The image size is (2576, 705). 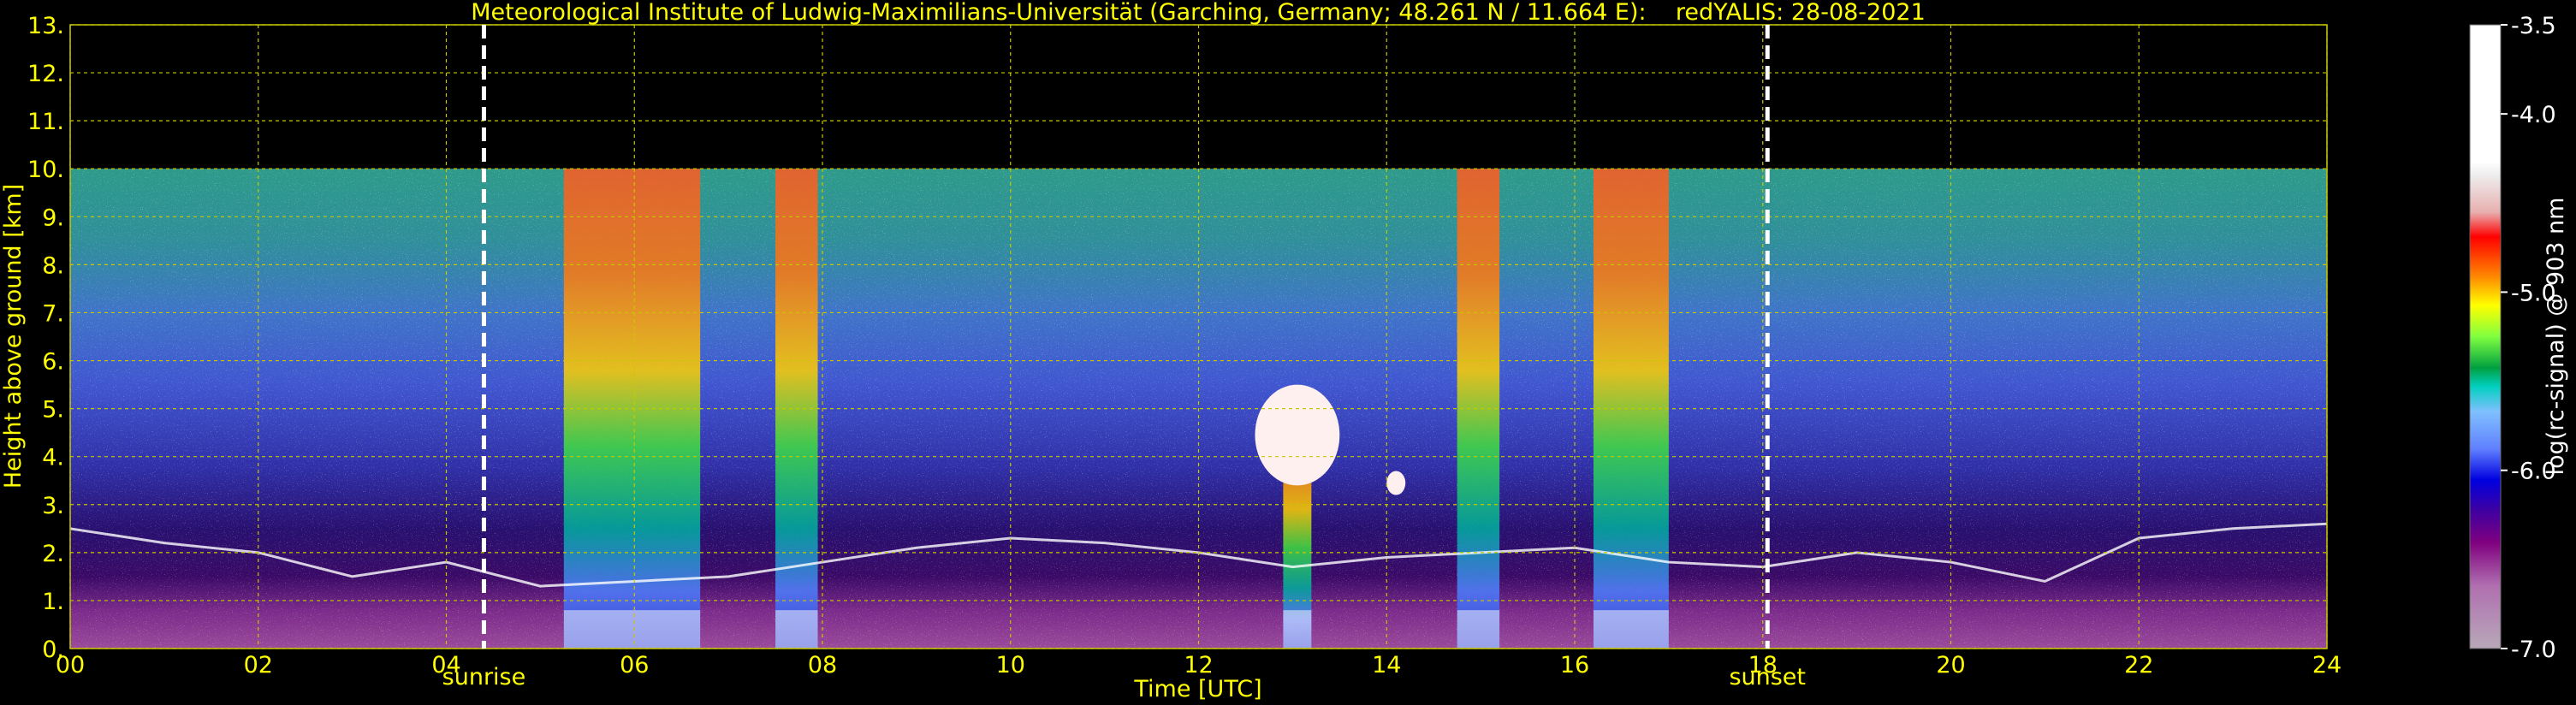 What do you see at coordinates (53, 458) in the screenshot?
I see `y-tick-label: 4.` at bounding box center [53, 458].